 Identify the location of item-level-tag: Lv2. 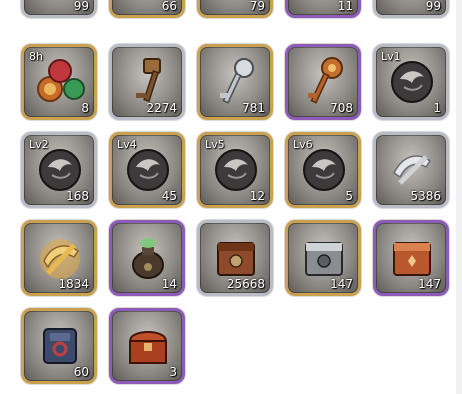
(39, 144).